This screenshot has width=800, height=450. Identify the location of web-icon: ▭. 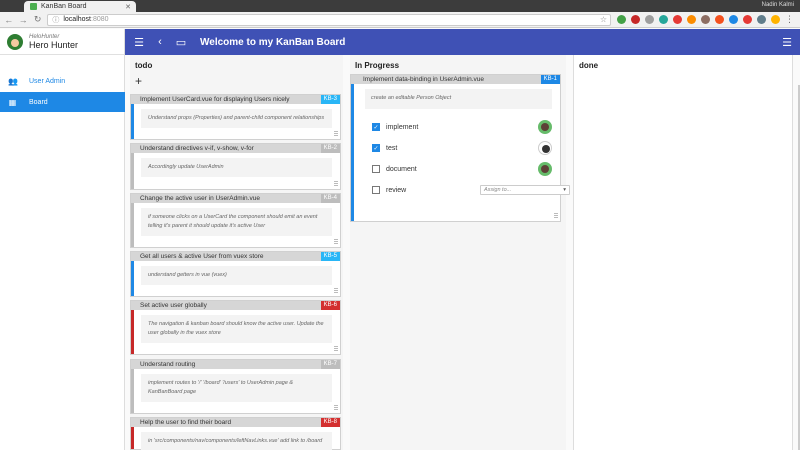
(181, 42).